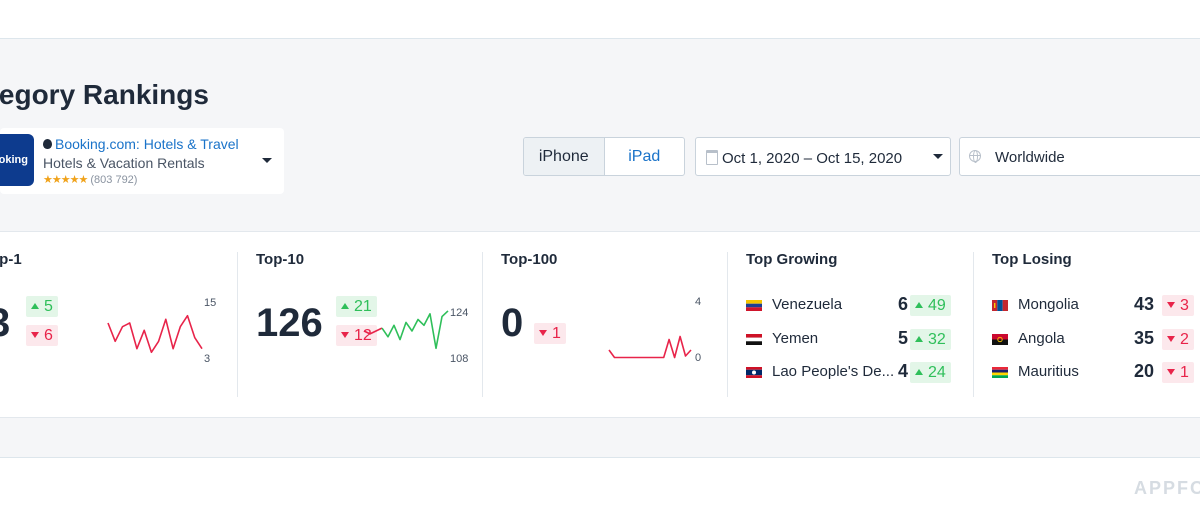 This screenshot has height=523, width=1200. Describe the element at coordinates (937, 305) in the screenshot. I see `rank-change-value: 49` at that location.